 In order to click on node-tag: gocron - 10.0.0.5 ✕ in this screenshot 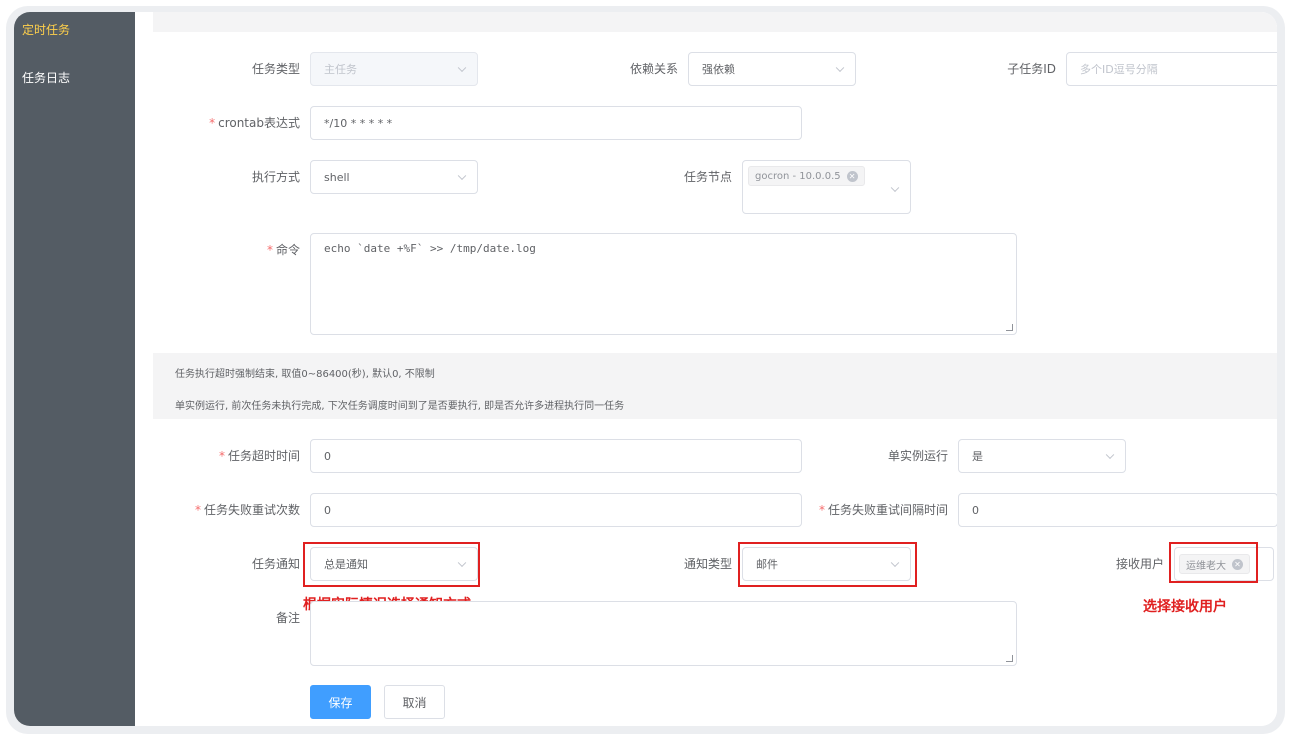, I will do `click(806, 176)`.